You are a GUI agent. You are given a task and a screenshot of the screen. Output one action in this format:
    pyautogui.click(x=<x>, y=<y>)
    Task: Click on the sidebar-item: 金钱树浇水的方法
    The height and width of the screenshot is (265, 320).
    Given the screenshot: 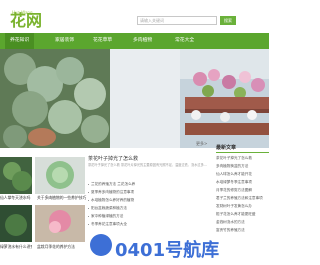 What is the action you would take?
    pyautogui.click(x=242, y=222)
    